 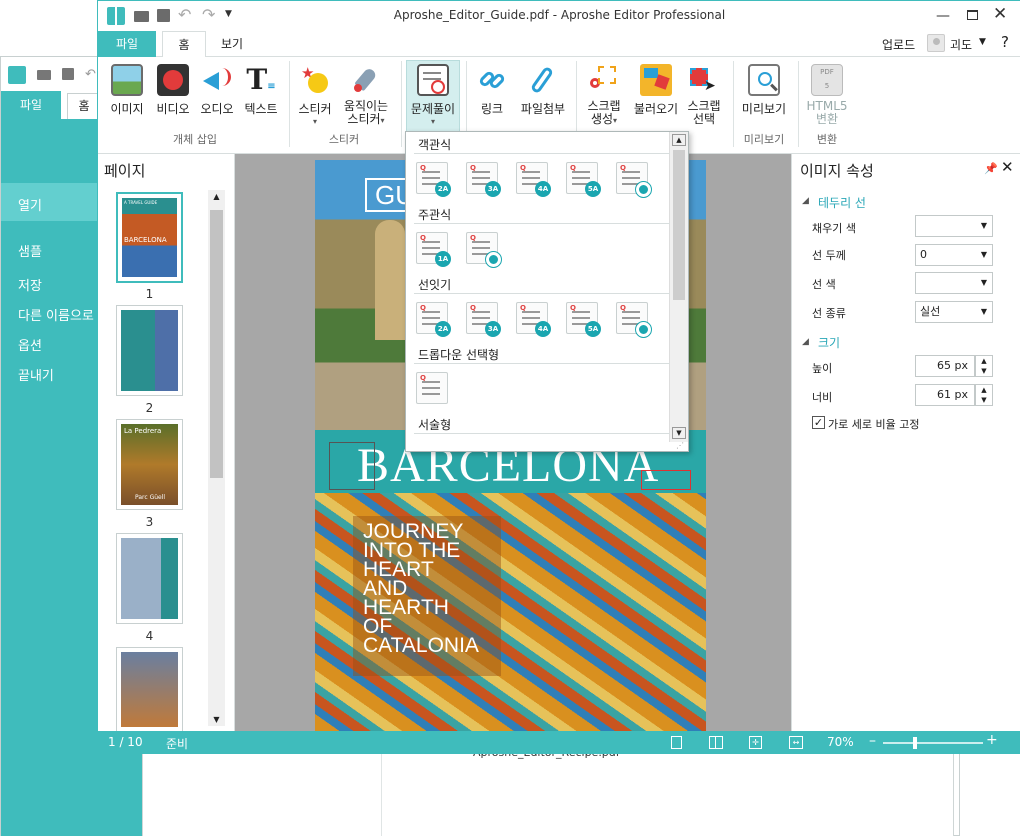 I want to click on zoom-out-button: –, so click(x=872, y=741).